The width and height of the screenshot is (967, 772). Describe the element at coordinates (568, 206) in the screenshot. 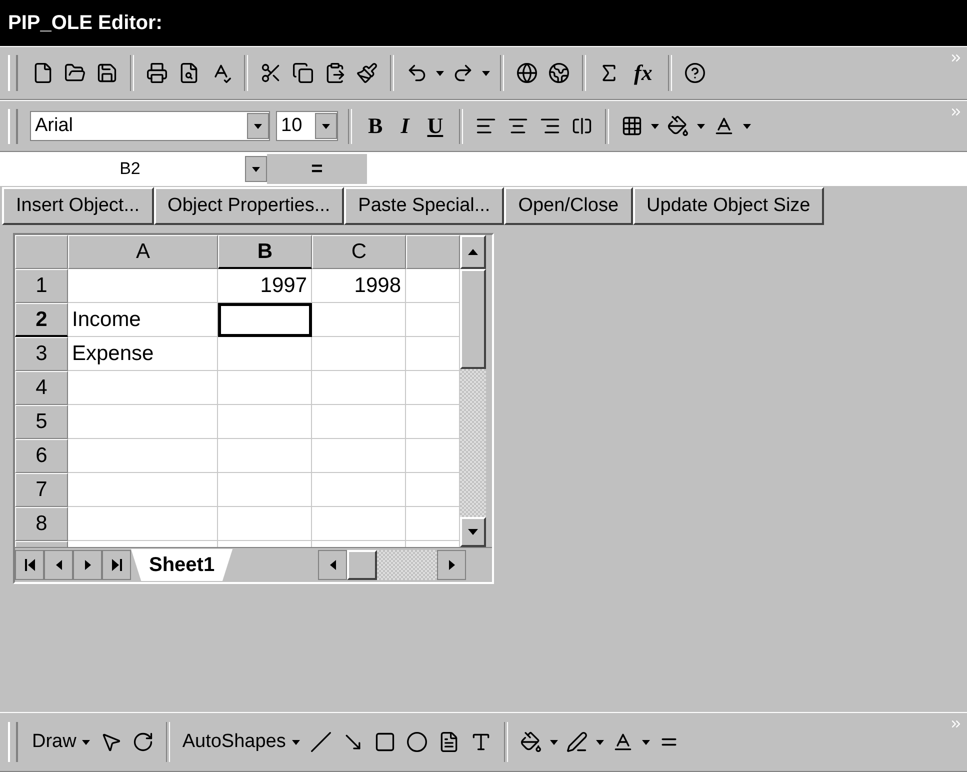

I see `command-button: Open/Close` at that location.